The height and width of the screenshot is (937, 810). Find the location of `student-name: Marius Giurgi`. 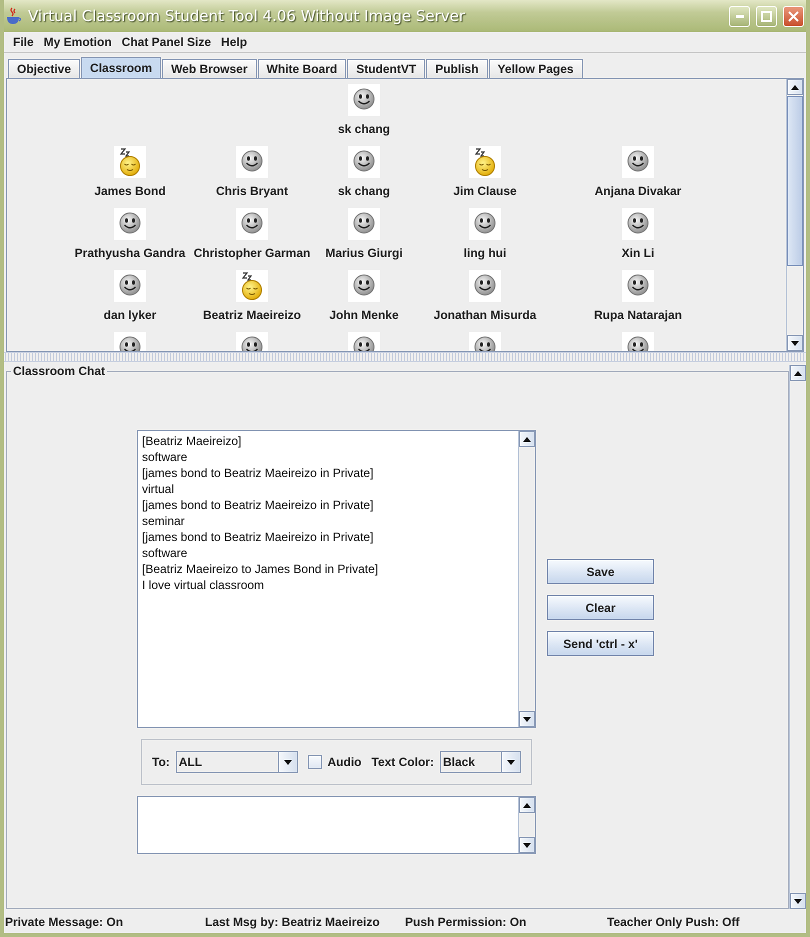

student-name: Marius Giurgi is located at coordinates (364, 253).